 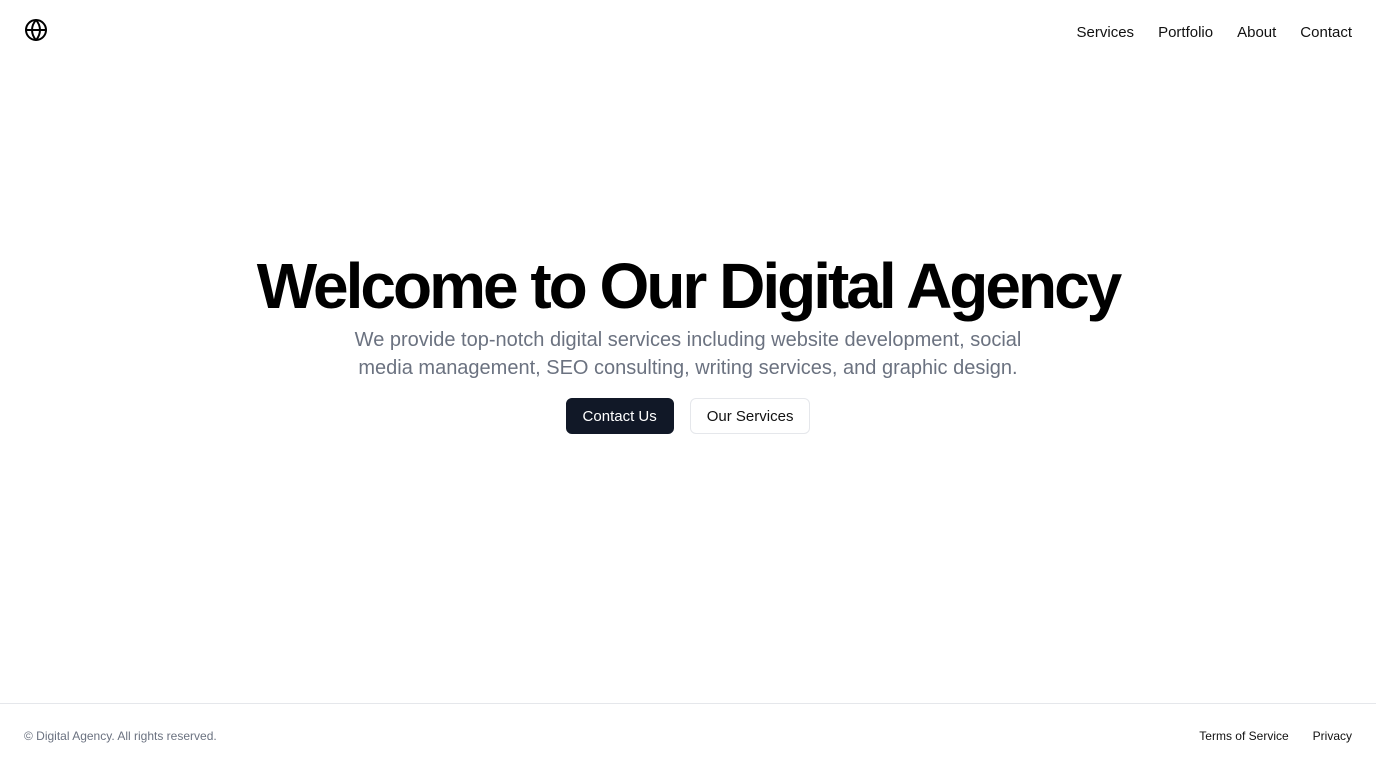 What do you see at coordinates (1185, 32) in the screenshot?
I see `nav-link-portfolio: Portfolio` at bounding box center [1185, 32].